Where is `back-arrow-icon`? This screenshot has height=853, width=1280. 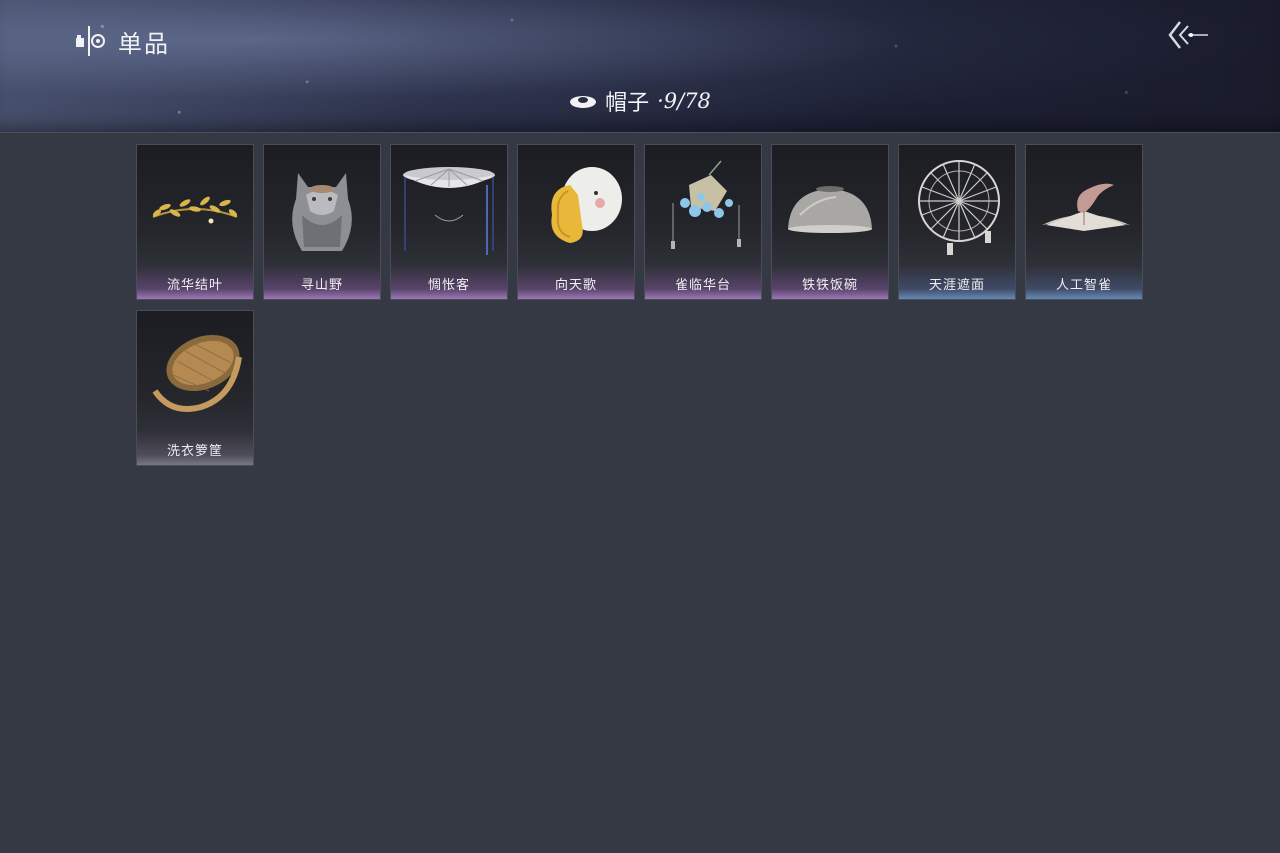
back-arrow-icon is located at coordinates (1188, 35).